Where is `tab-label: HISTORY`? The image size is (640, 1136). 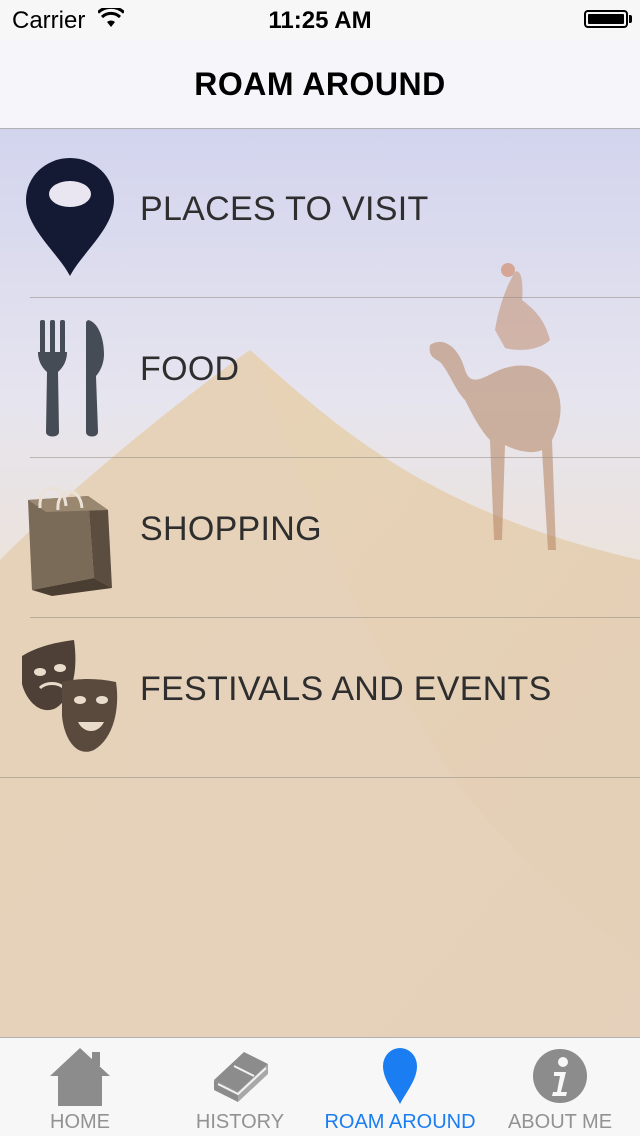 tab-label: HISTORY is located at coordinates (240, 1122).